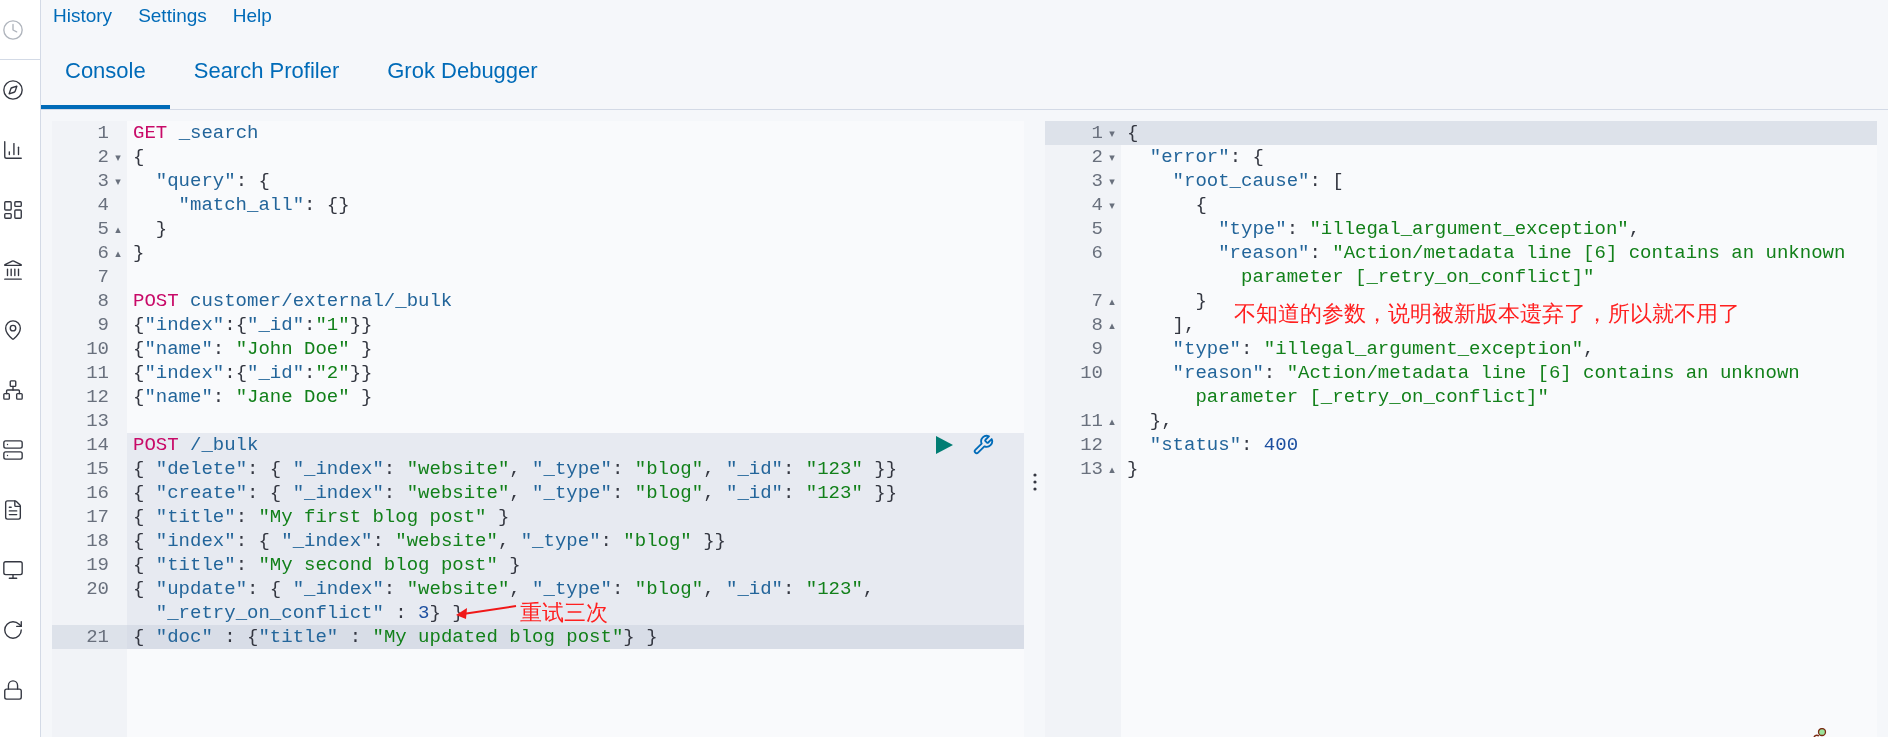 The height and width of the screenshot is (737, 1888). I want to click on lock-icon, so click(13, 690).